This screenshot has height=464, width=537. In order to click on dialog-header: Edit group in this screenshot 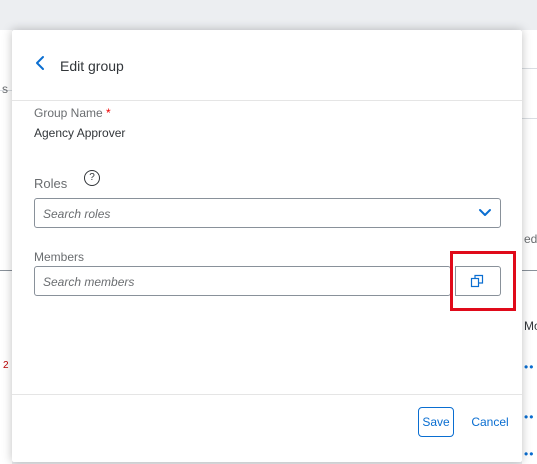, I will do `click(267, 65)`.